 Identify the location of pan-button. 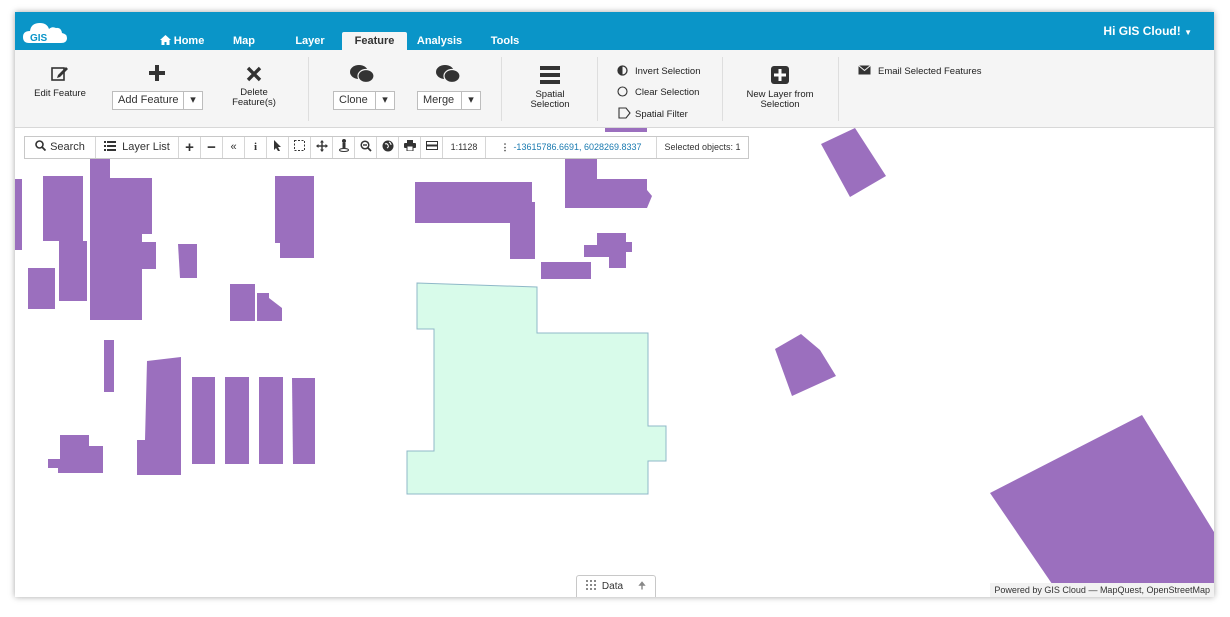
(322, 147).